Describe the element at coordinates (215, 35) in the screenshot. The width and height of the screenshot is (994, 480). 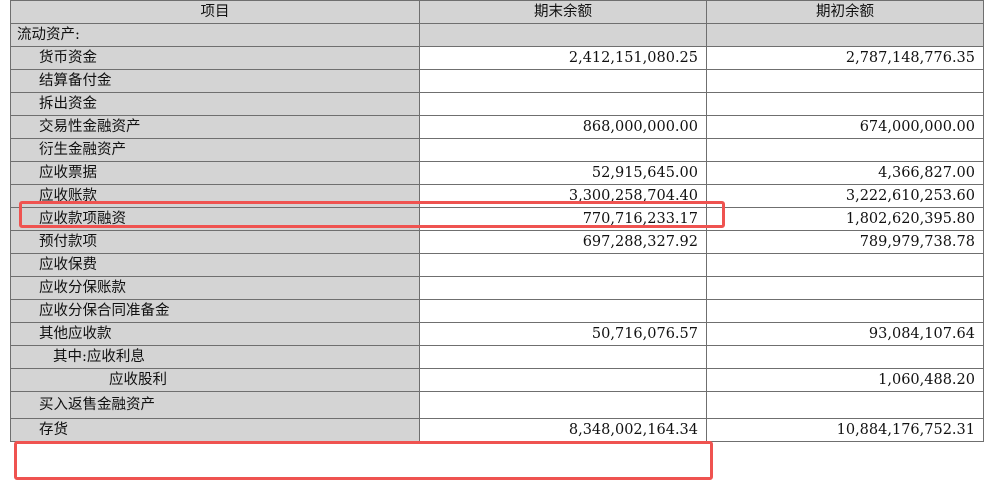
I see `item-label: 流动资产:` at that location.